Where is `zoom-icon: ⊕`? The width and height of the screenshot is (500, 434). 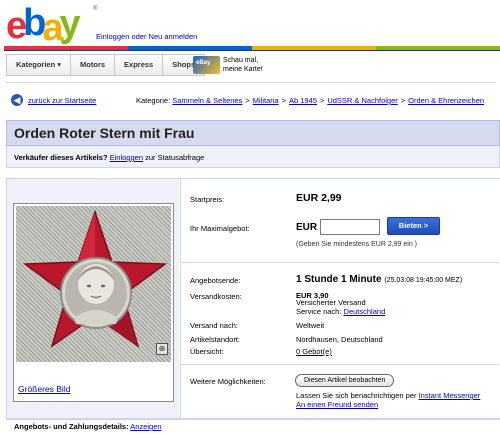 zoom-icon: ⊕ is located at coordinates (162, 349).